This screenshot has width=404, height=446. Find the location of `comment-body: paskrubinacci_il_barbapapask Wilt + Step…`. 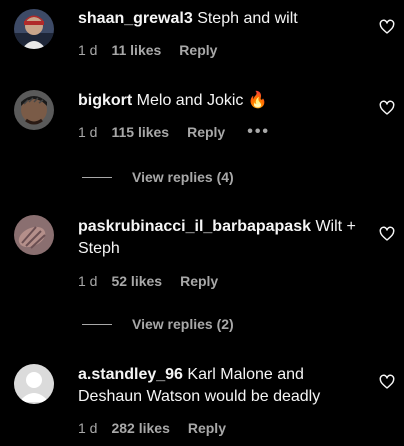

comment-body: paskrubinacci_il_barbapapask Wilt + Step… is located at coordinates (219, 238).